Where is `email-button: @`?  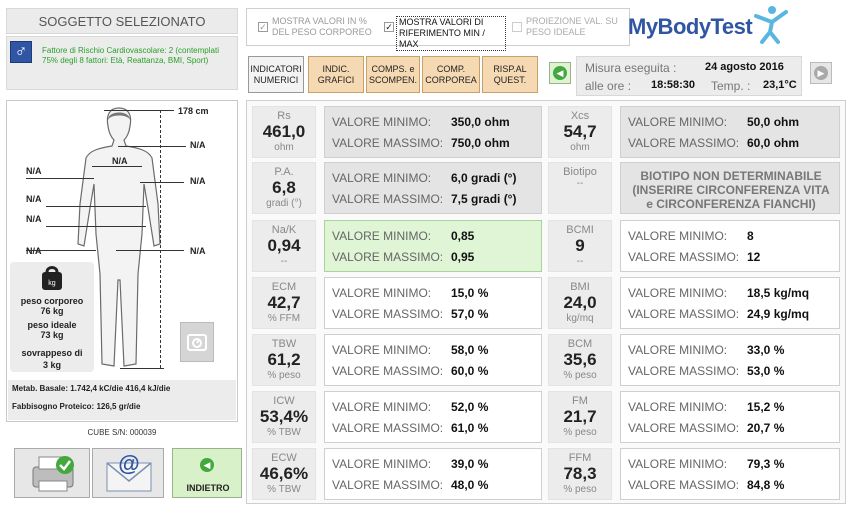
email-button: @ is located at coordinates (128, 473).